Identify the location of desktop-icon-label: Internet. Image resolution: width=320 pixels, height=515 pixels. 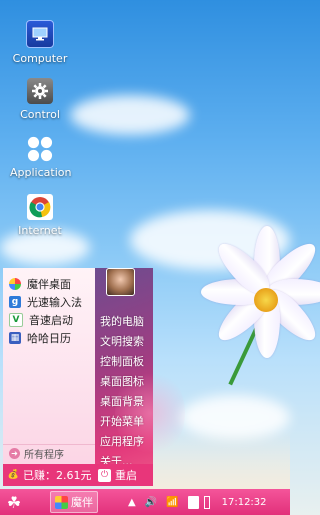
(40, 230).